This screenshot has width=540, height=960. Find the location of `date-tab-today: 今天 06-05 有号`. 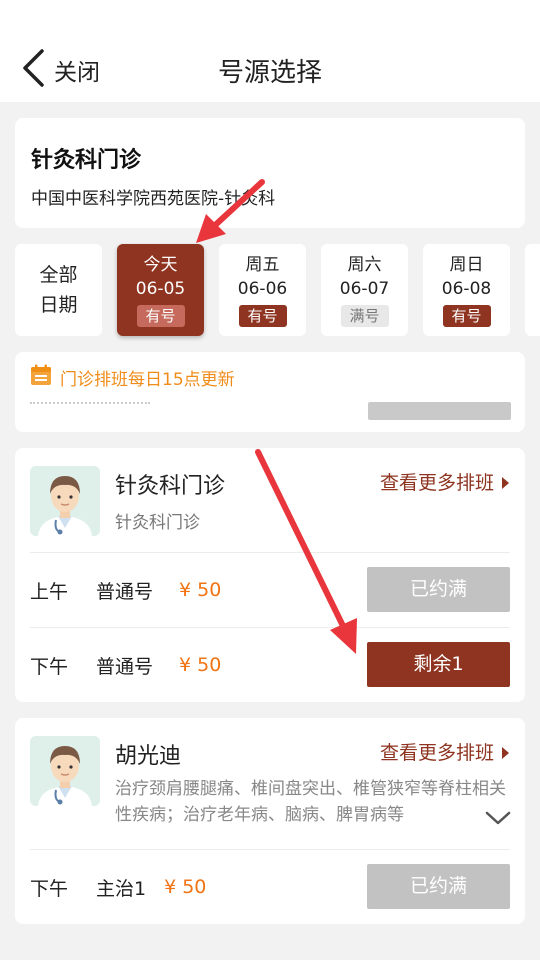

date-tab-today: 今天 06-05 有号 is located at coordinates (160, 290).